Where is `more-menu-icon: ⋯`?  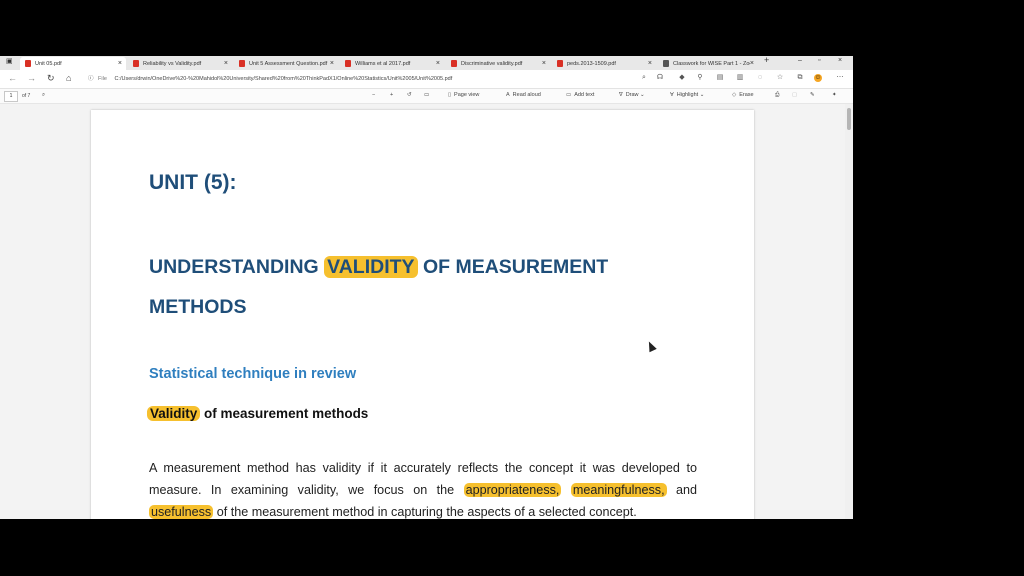
more-menu-icon: ⋯ is located at coordinates (840, 78).